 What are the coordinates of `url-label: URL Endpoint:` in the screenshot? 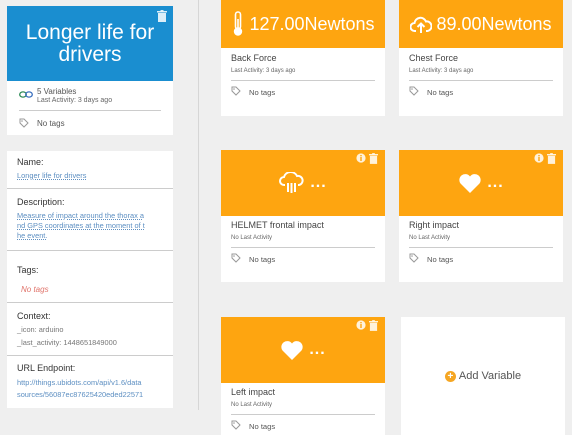 It's located at (46, 368).